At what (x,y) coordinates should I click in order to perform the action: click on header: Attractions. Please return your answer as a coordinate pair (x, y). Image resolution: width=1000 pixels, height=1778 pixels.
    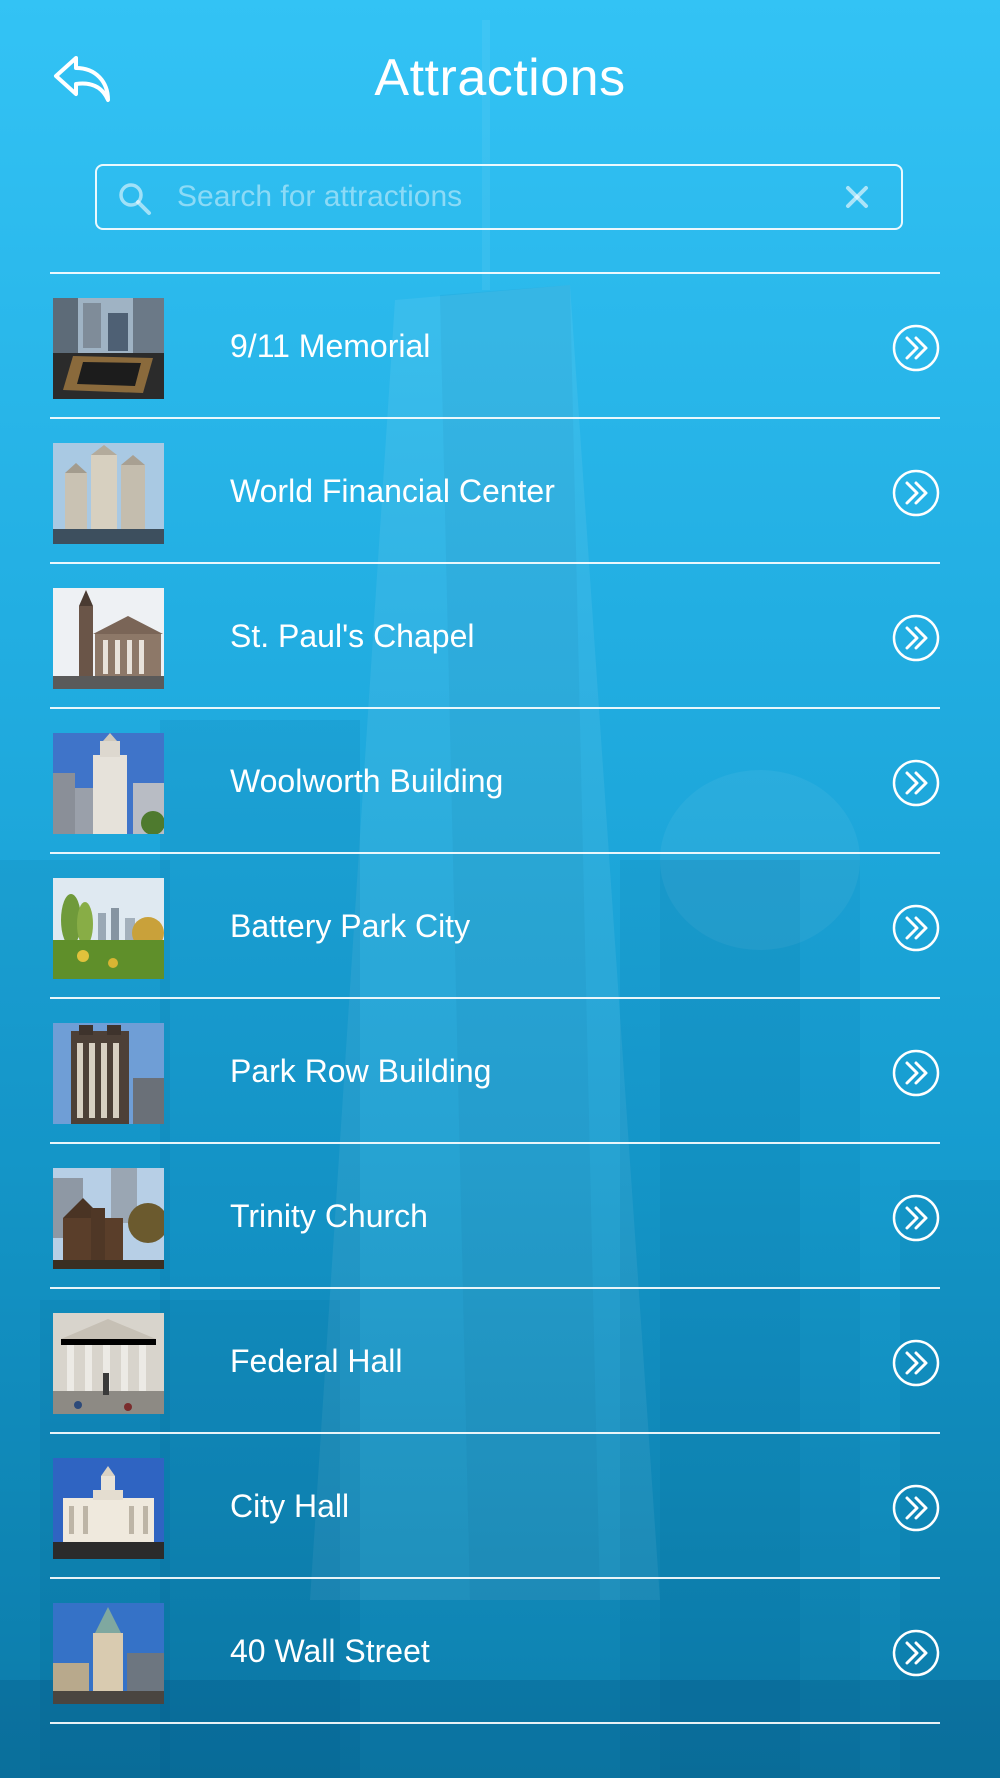
    Looking at the image, I should click on (500, 80).